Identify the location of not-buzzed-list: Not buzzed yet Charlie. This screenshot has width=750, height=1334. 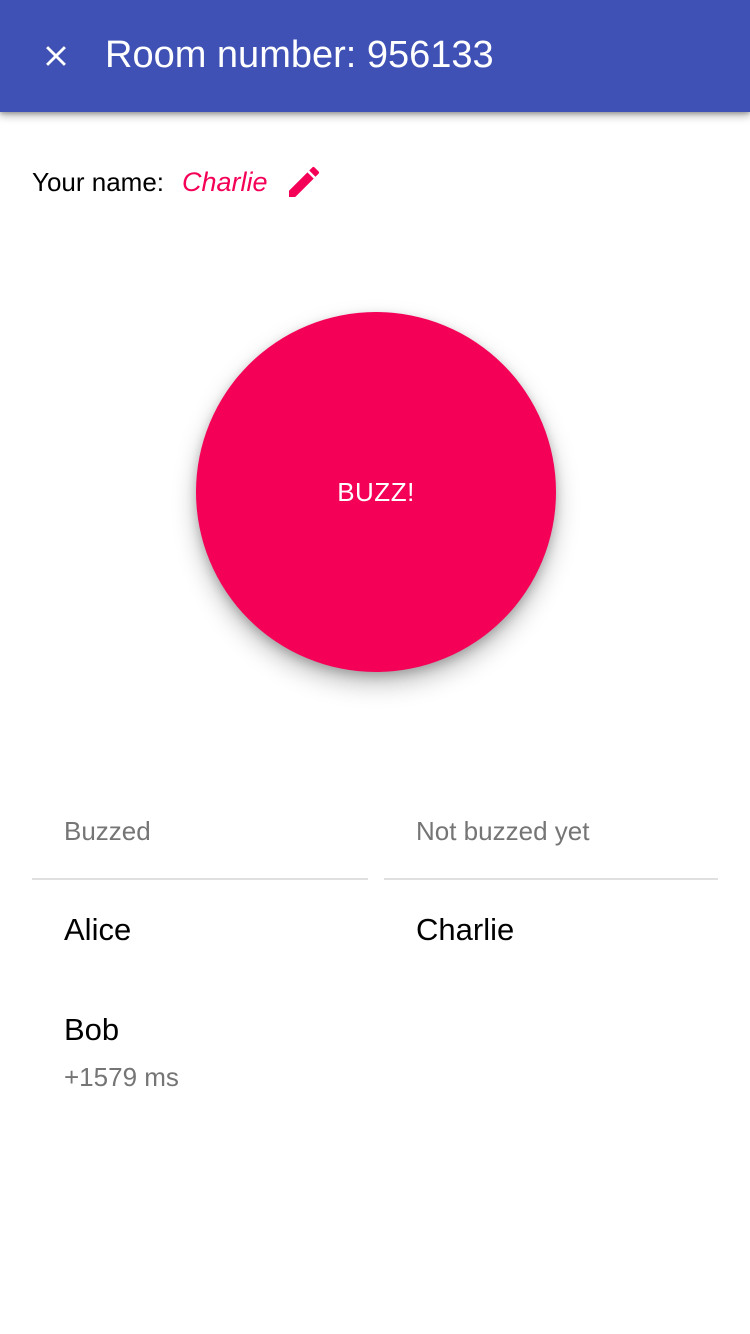
(551, 873).